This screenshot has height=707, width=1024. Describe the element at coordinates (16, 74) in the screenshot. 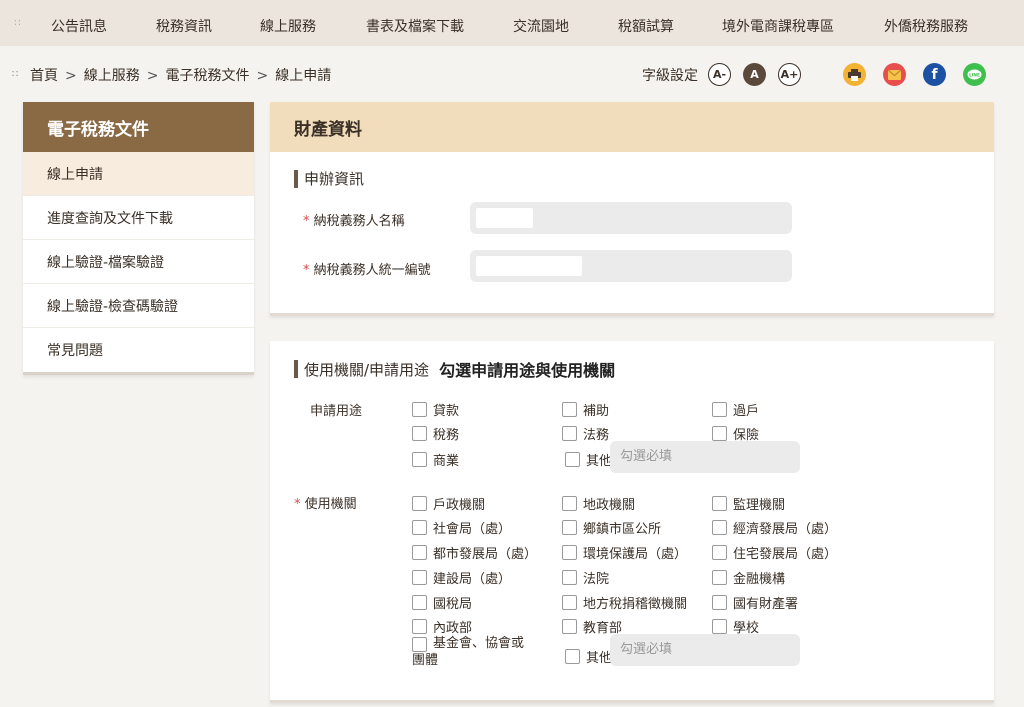

I see `grip-icon: ∷` at that location.